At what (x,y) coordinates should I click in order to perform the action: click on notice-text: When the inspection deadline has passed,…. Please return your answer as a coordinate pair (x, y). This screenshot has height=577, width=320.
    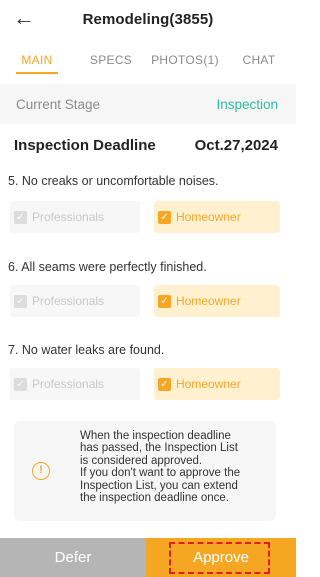
    Looking at the image, I should click on (160, 467).